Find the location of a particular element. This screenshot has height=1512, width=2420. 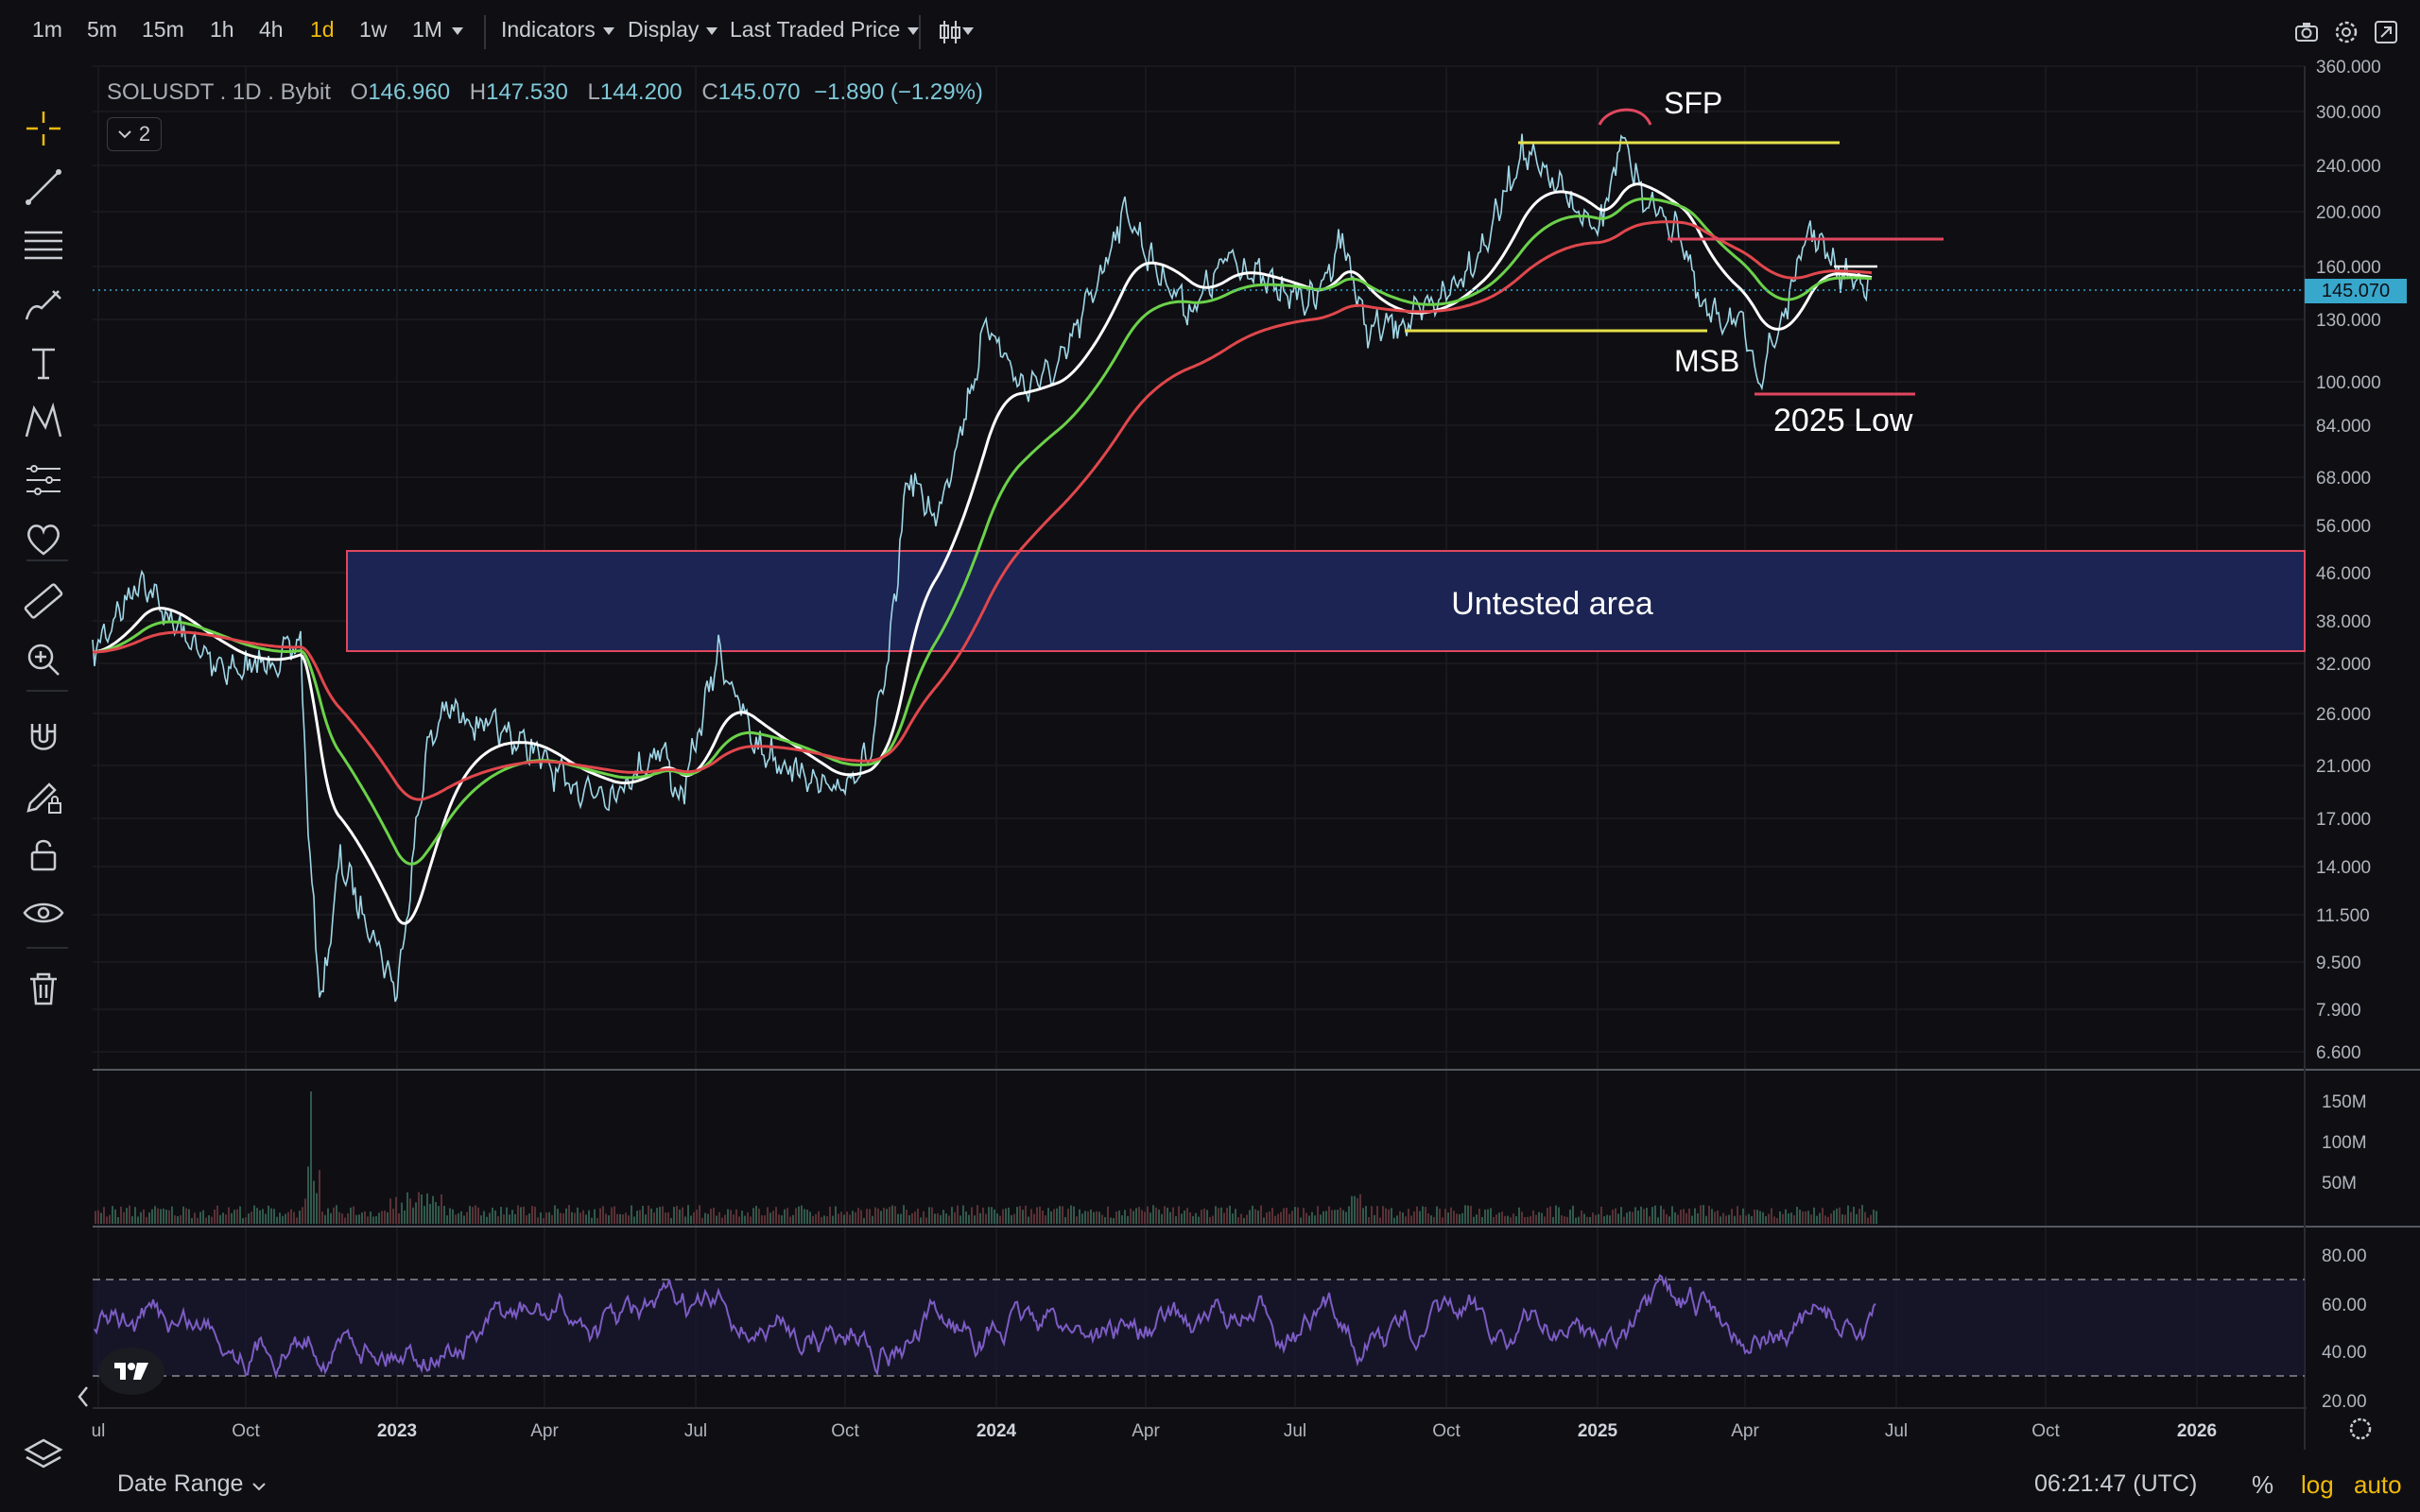

collapse-arrow-icon is located at coordinates (83, 1396).